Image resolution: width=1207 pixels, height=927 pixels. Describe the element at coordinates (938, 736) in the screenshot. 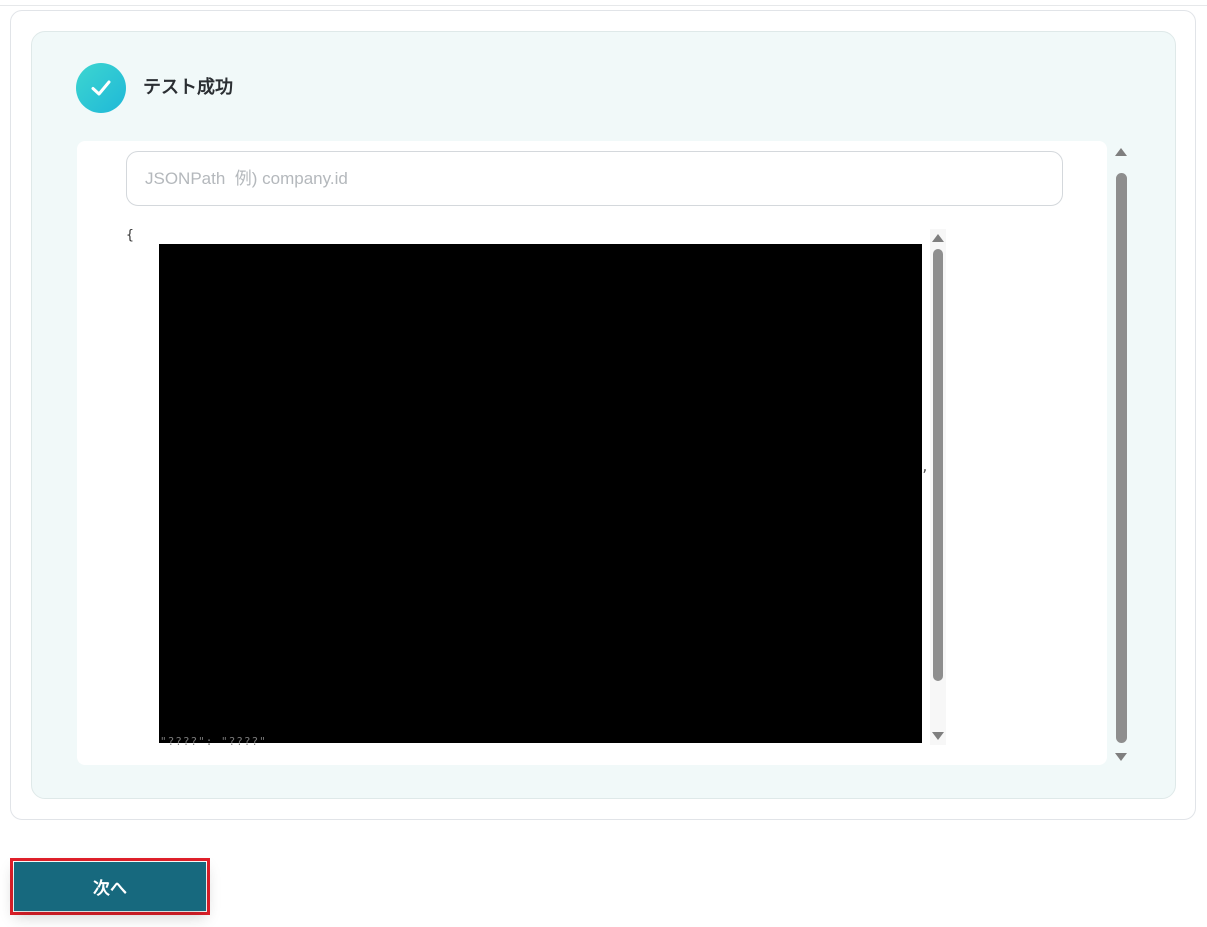

I see `json-scroll-down-icon` at that location.